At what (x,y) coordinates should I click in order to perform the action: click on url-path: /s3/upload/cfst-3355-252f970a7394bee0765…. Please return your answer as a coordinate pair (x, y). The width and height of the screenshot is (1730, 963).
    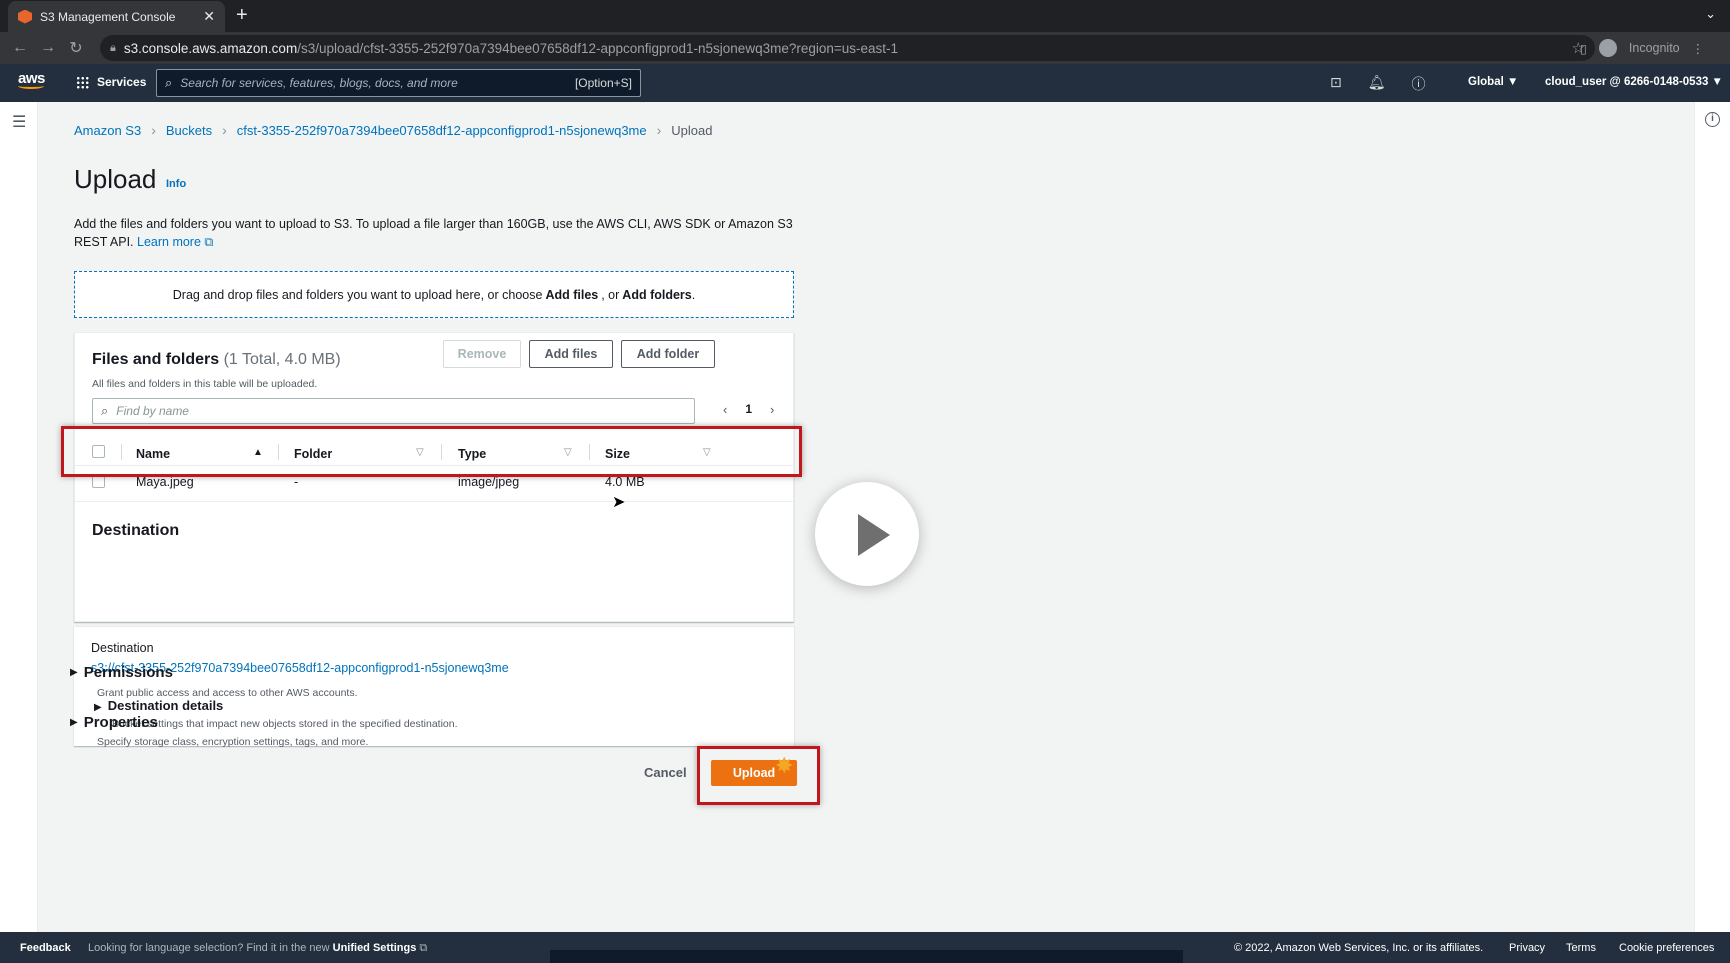
    Looking at the image, I should click on (598, 48).